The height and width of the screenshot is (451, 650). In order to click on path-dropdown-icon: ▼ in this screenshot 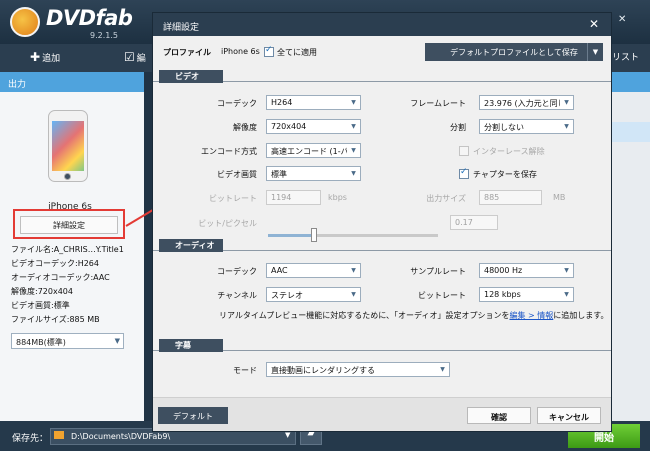, I will do `click(287, 435)`.